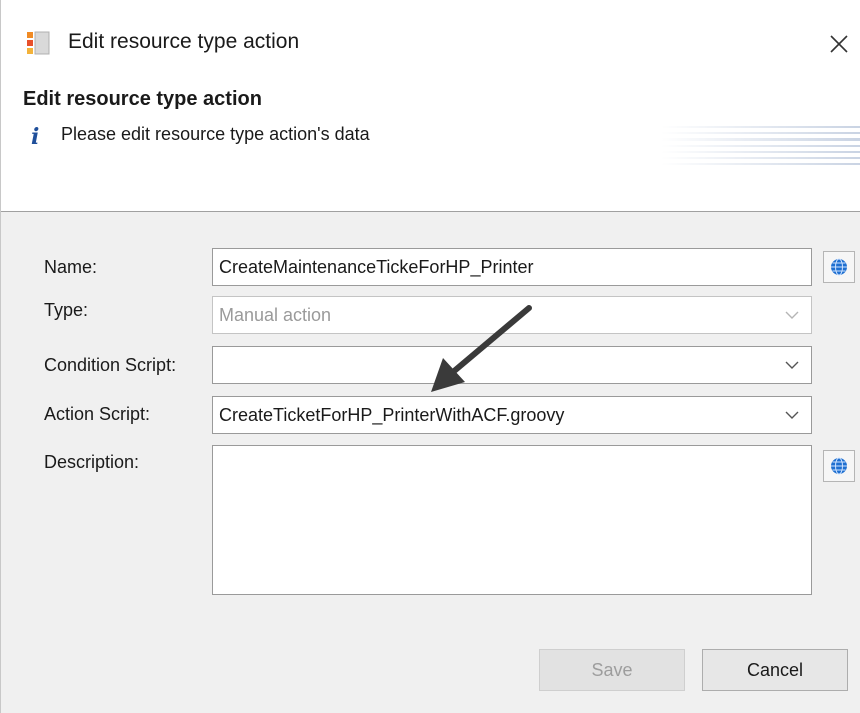 The height and width of the screenshot is (713, 860). I want to click on description-textarea, so click(512, 520).